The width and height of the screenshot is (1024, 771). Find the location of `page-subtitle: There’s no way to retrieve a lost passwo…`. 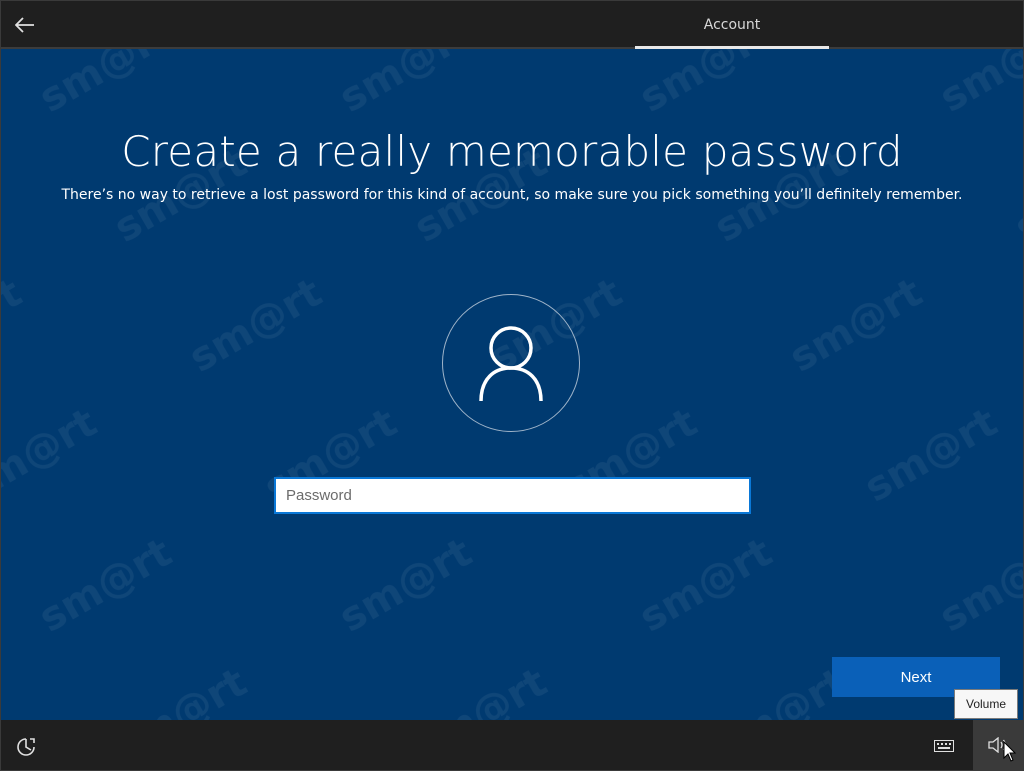

page-subtitle: There’s no way to retrieve a lost passwo… is located at coordinates (512, 195).